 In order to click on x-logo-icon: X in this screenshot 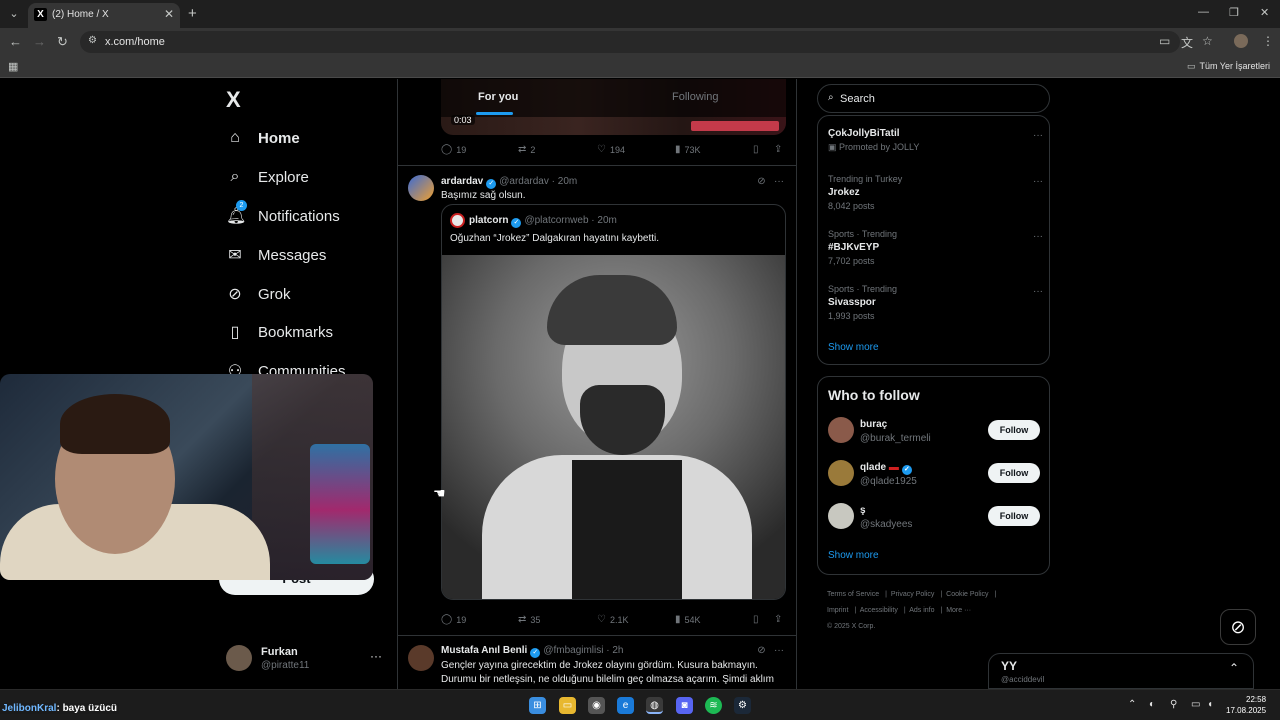, I will do `click(233, 100)`.